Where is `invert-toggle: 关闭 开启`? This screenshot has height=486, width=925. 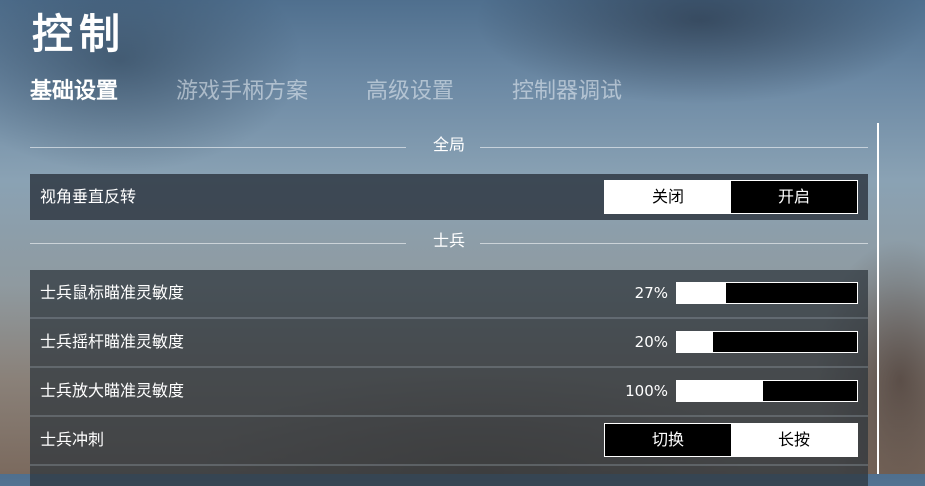 invert-toggle: 关闭 开启 is located at coordinates (731, 197).